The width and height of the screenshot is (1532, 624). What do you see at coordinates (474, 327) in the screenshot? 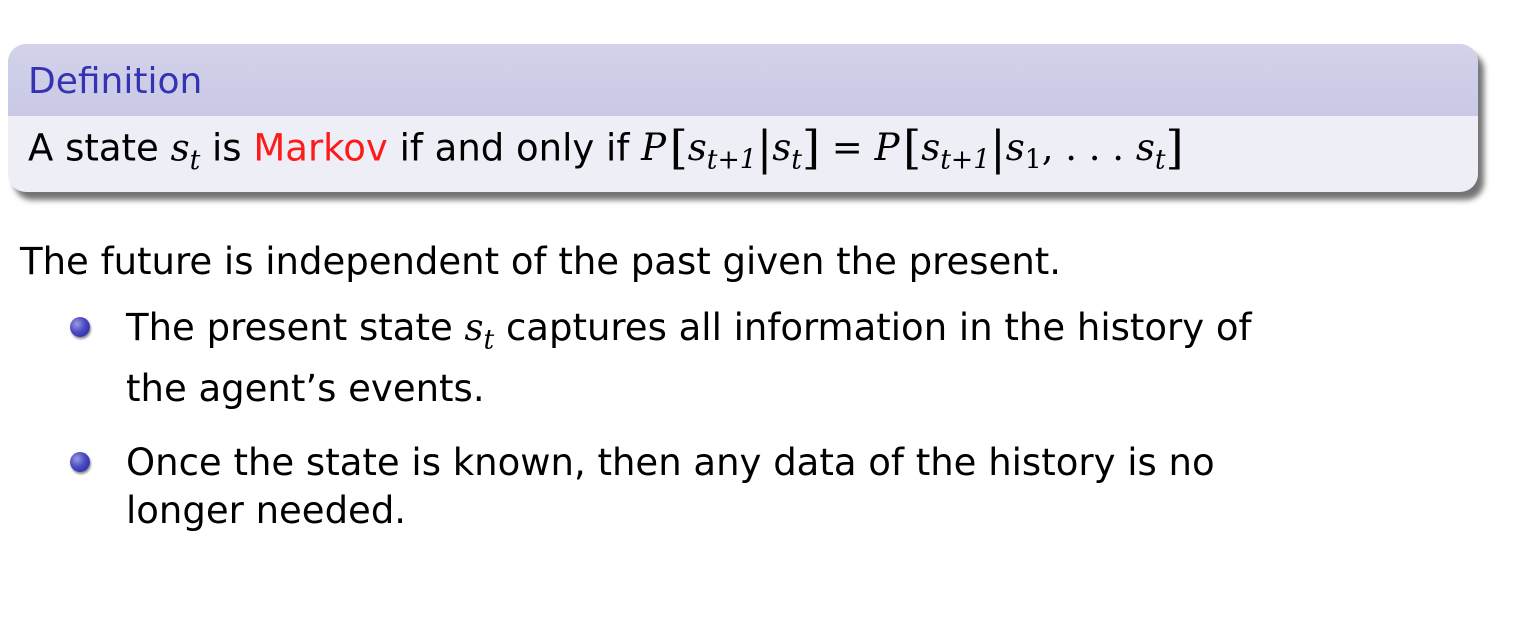
I see `bullet-1-var: s` at bounding box center [474, 327].